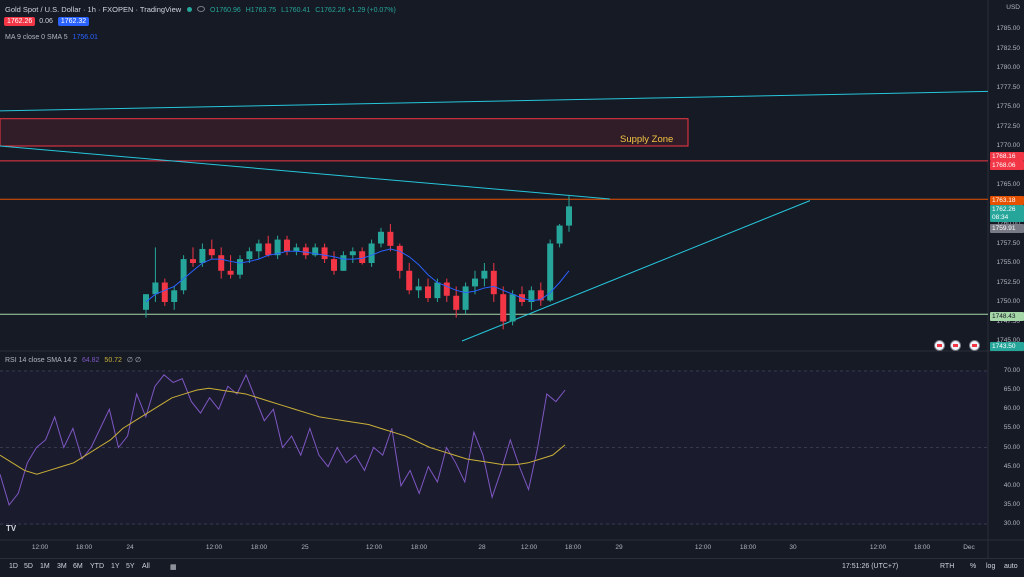 This screenshot has width=1024, height=577. What do you see at coordinates (1007, 200) in the screenshot?
I see `price-tag-resistance: 1763.18` at bounding box center [1007, 200].